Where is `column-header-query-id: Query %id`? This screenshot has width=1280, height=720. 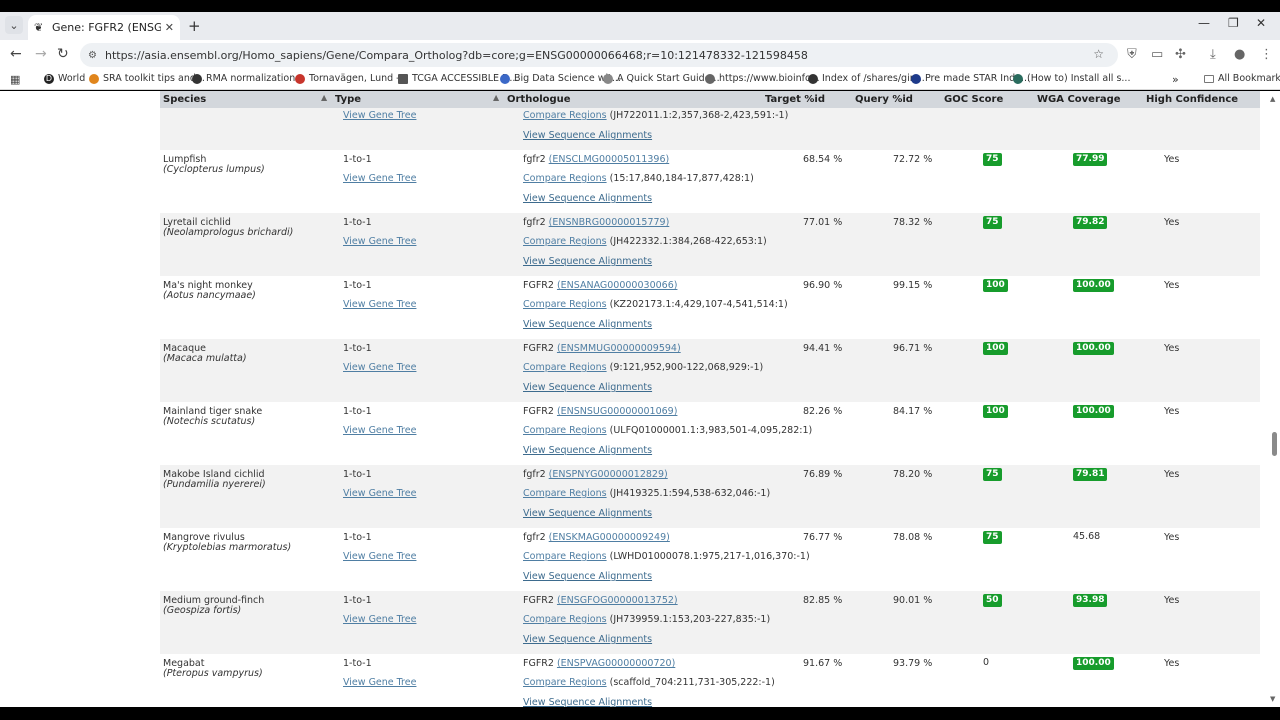 column-header-query-id: Query %id is located at coordinates (884, 99).